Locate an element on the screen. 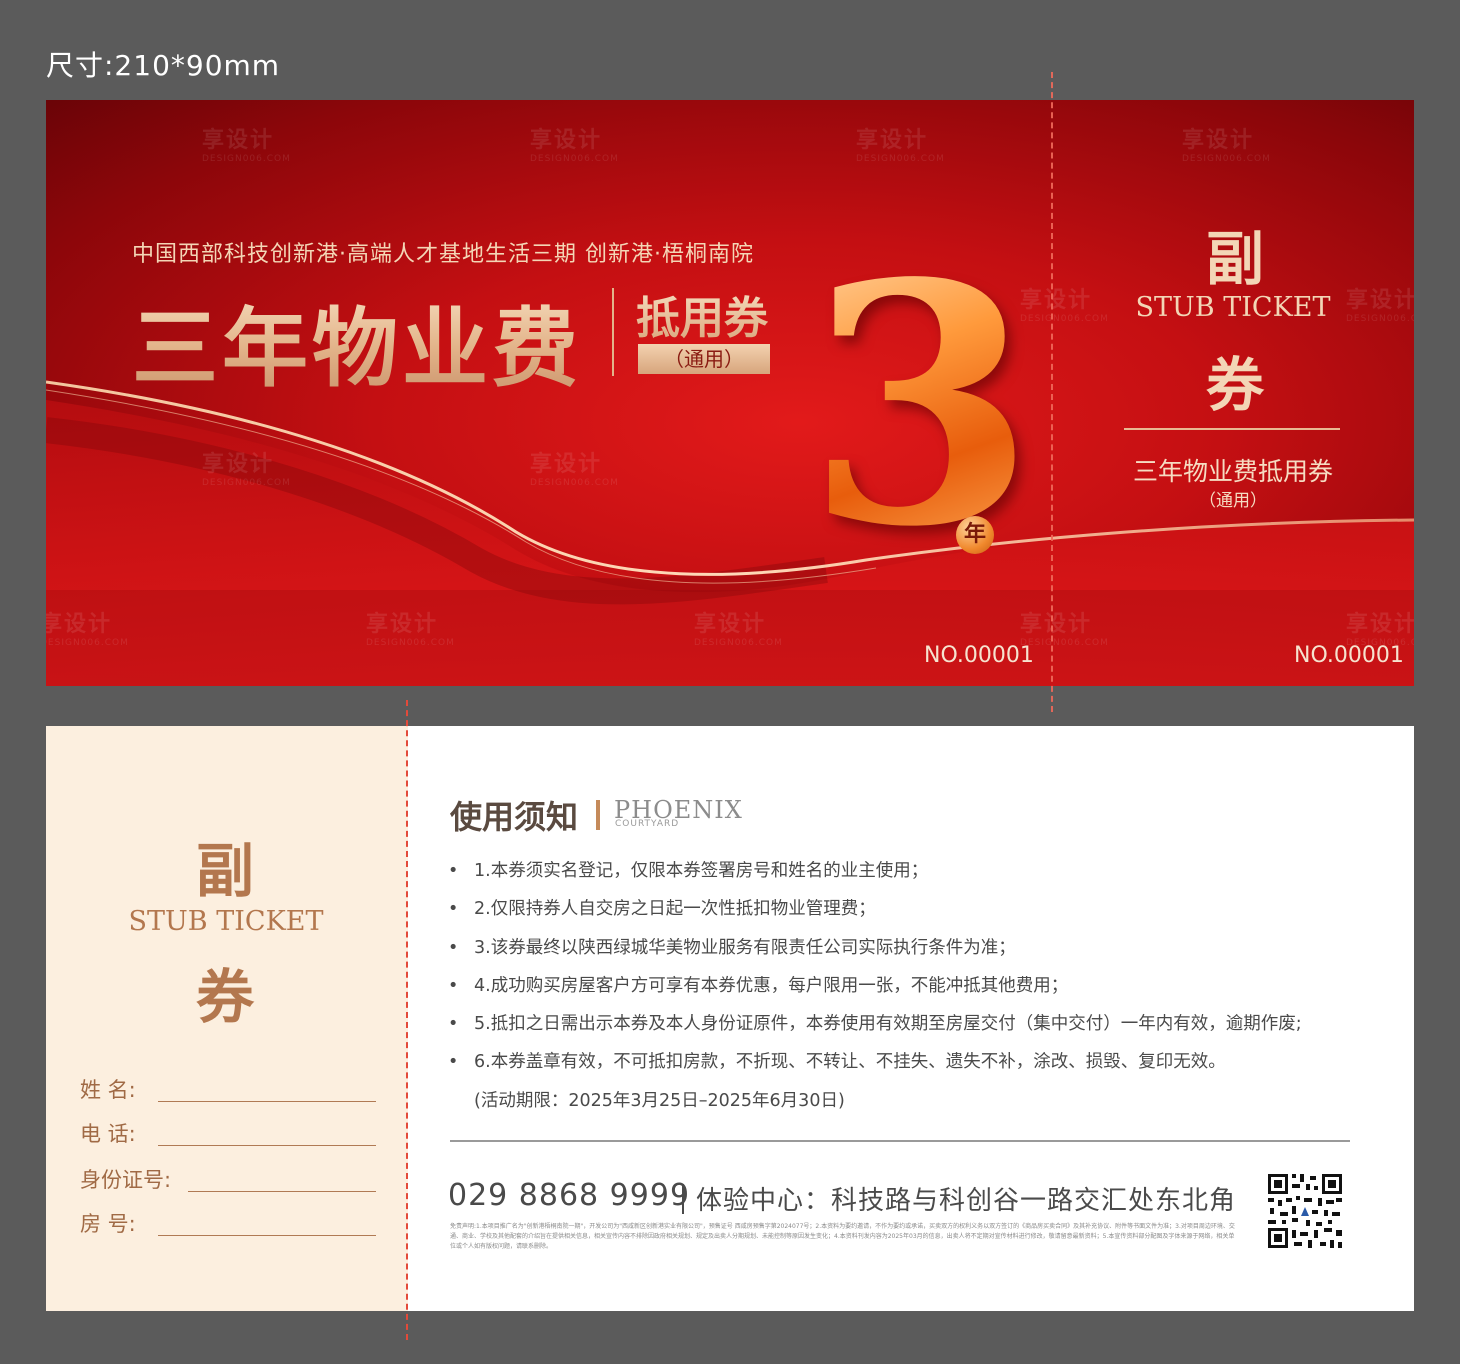  rule-item: • 4.成功购买房屋客户方可享有本券优惠，每户限用一张，不能冲抵其他费用； is located at coordinates (874, 990).